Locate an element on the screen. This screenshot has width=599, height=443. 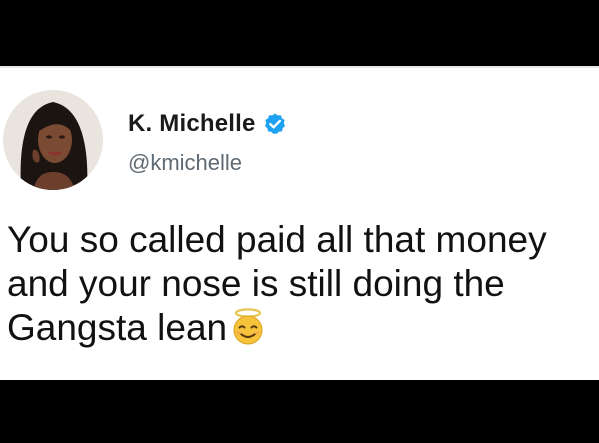
author-display-name: K. Michelle is located at coordinates (192, 124).